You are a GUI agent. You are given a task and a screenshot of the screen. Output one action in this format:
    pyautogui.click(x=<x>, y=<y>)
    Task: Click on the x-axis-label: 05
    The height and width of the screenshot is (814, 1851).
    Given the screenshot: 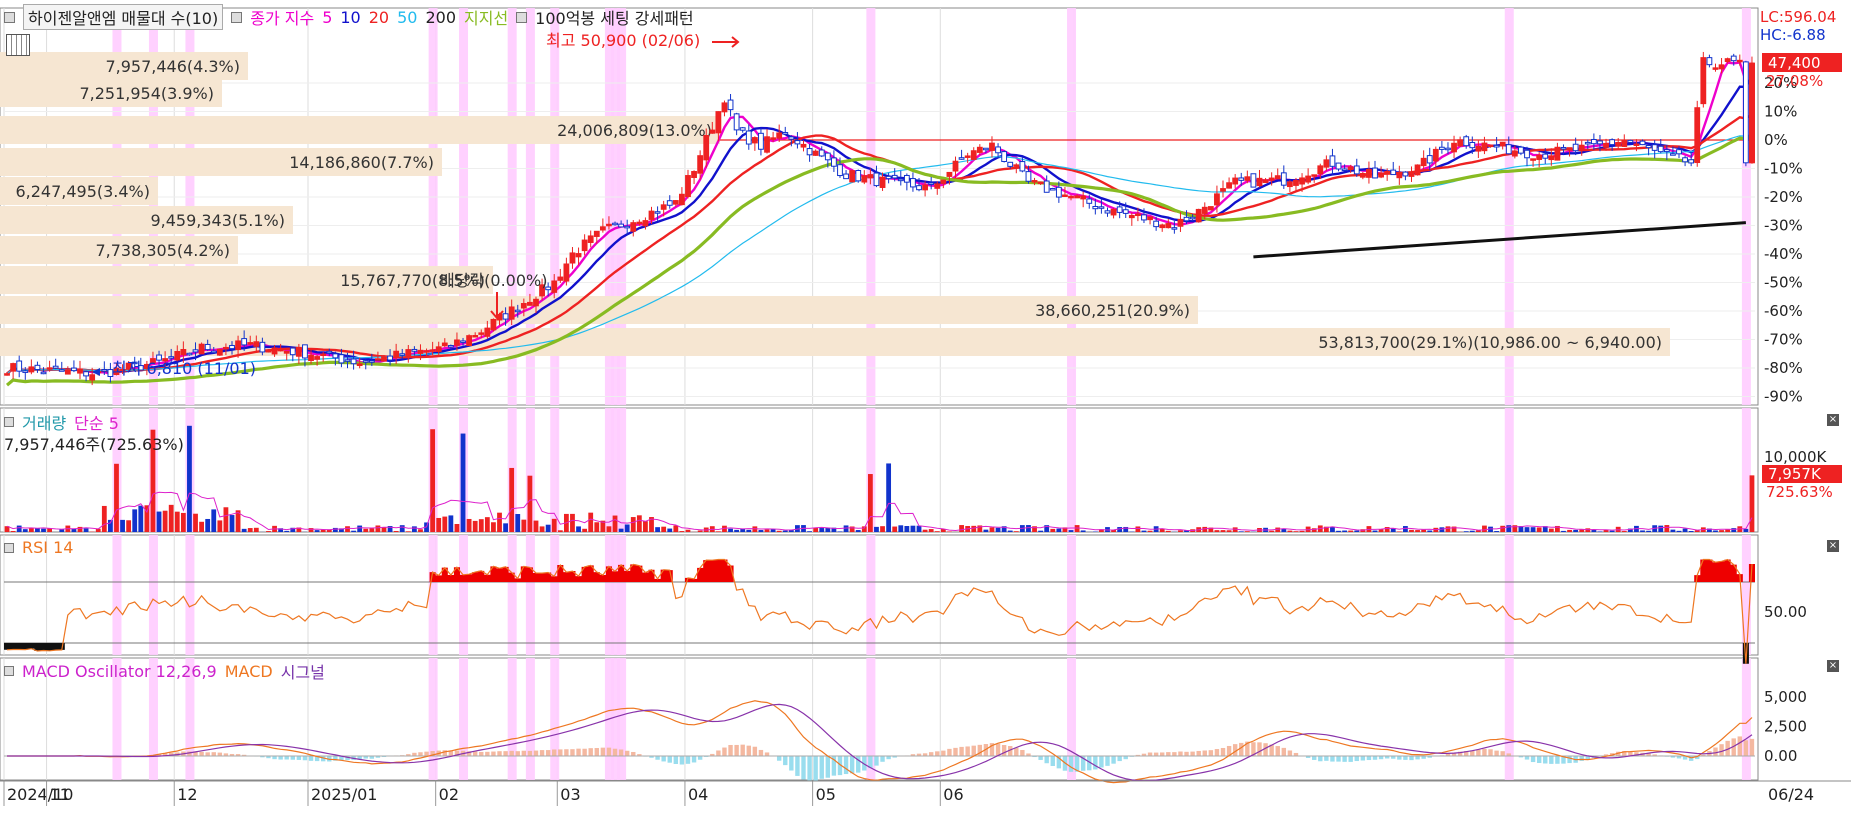 What is the action you would take?
    pyautogui.click(x=826, y=794)
    